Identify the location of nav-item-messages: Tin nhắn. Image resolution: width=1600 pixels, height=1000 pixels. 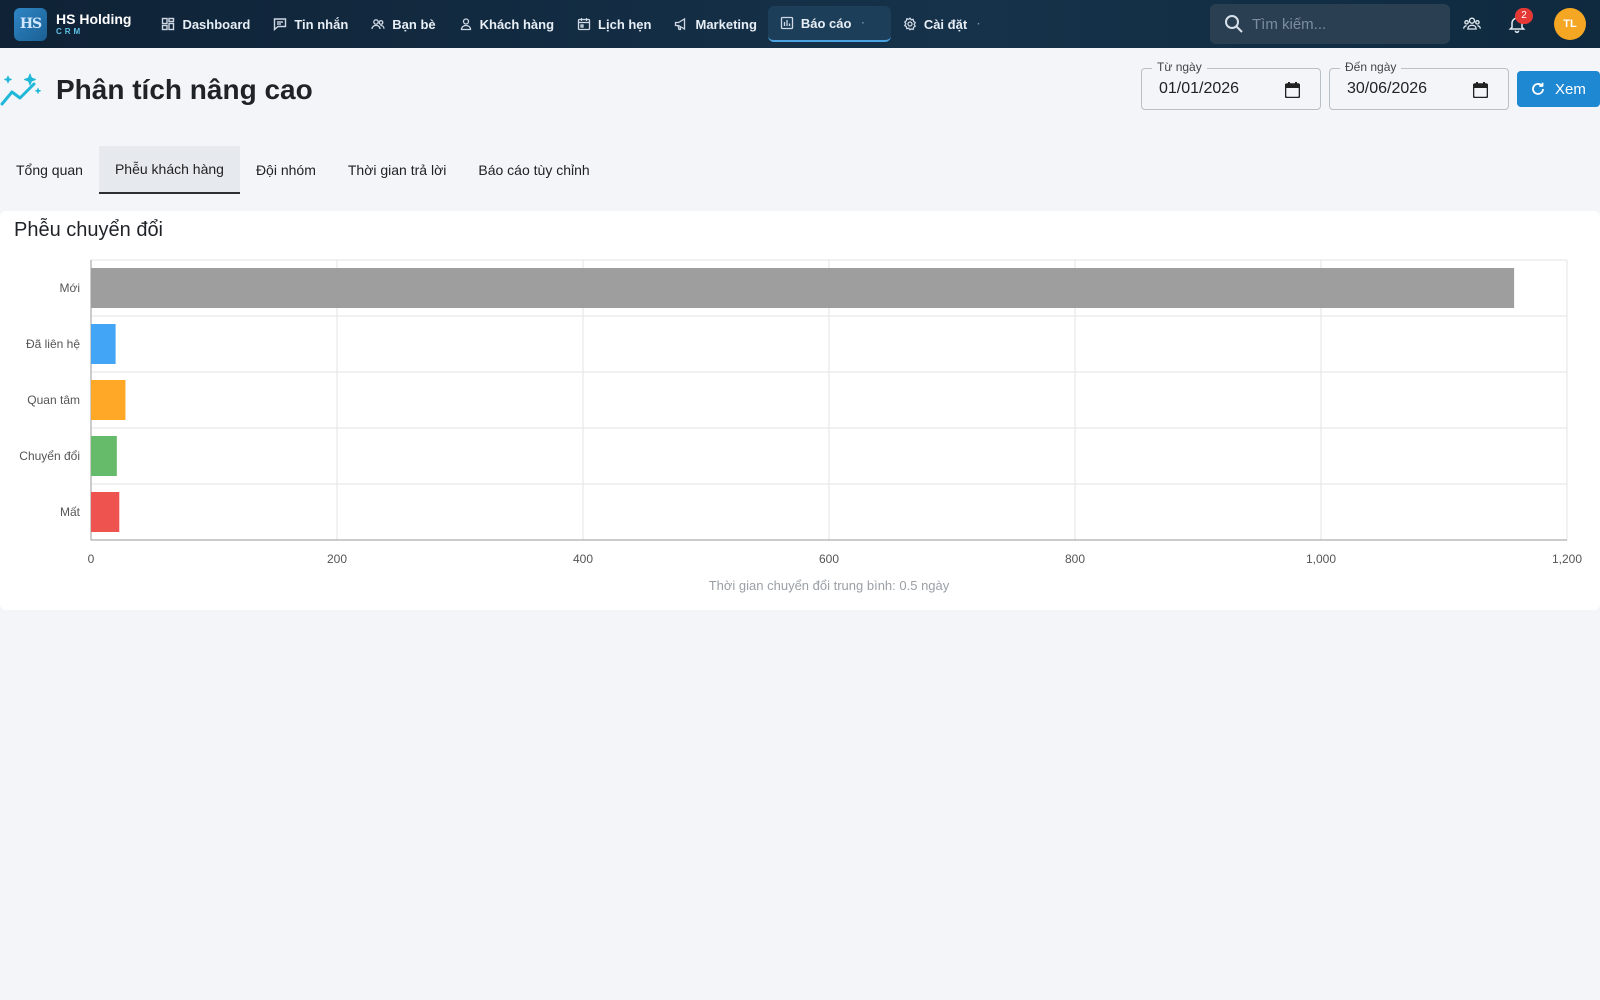
(310, 24).